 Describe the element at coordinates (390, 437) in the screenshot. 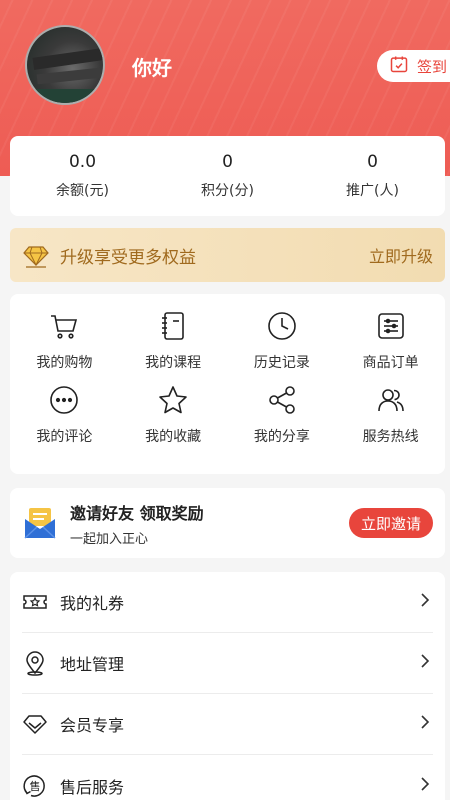

I see `grid-item-label: 服务热线` at that location.